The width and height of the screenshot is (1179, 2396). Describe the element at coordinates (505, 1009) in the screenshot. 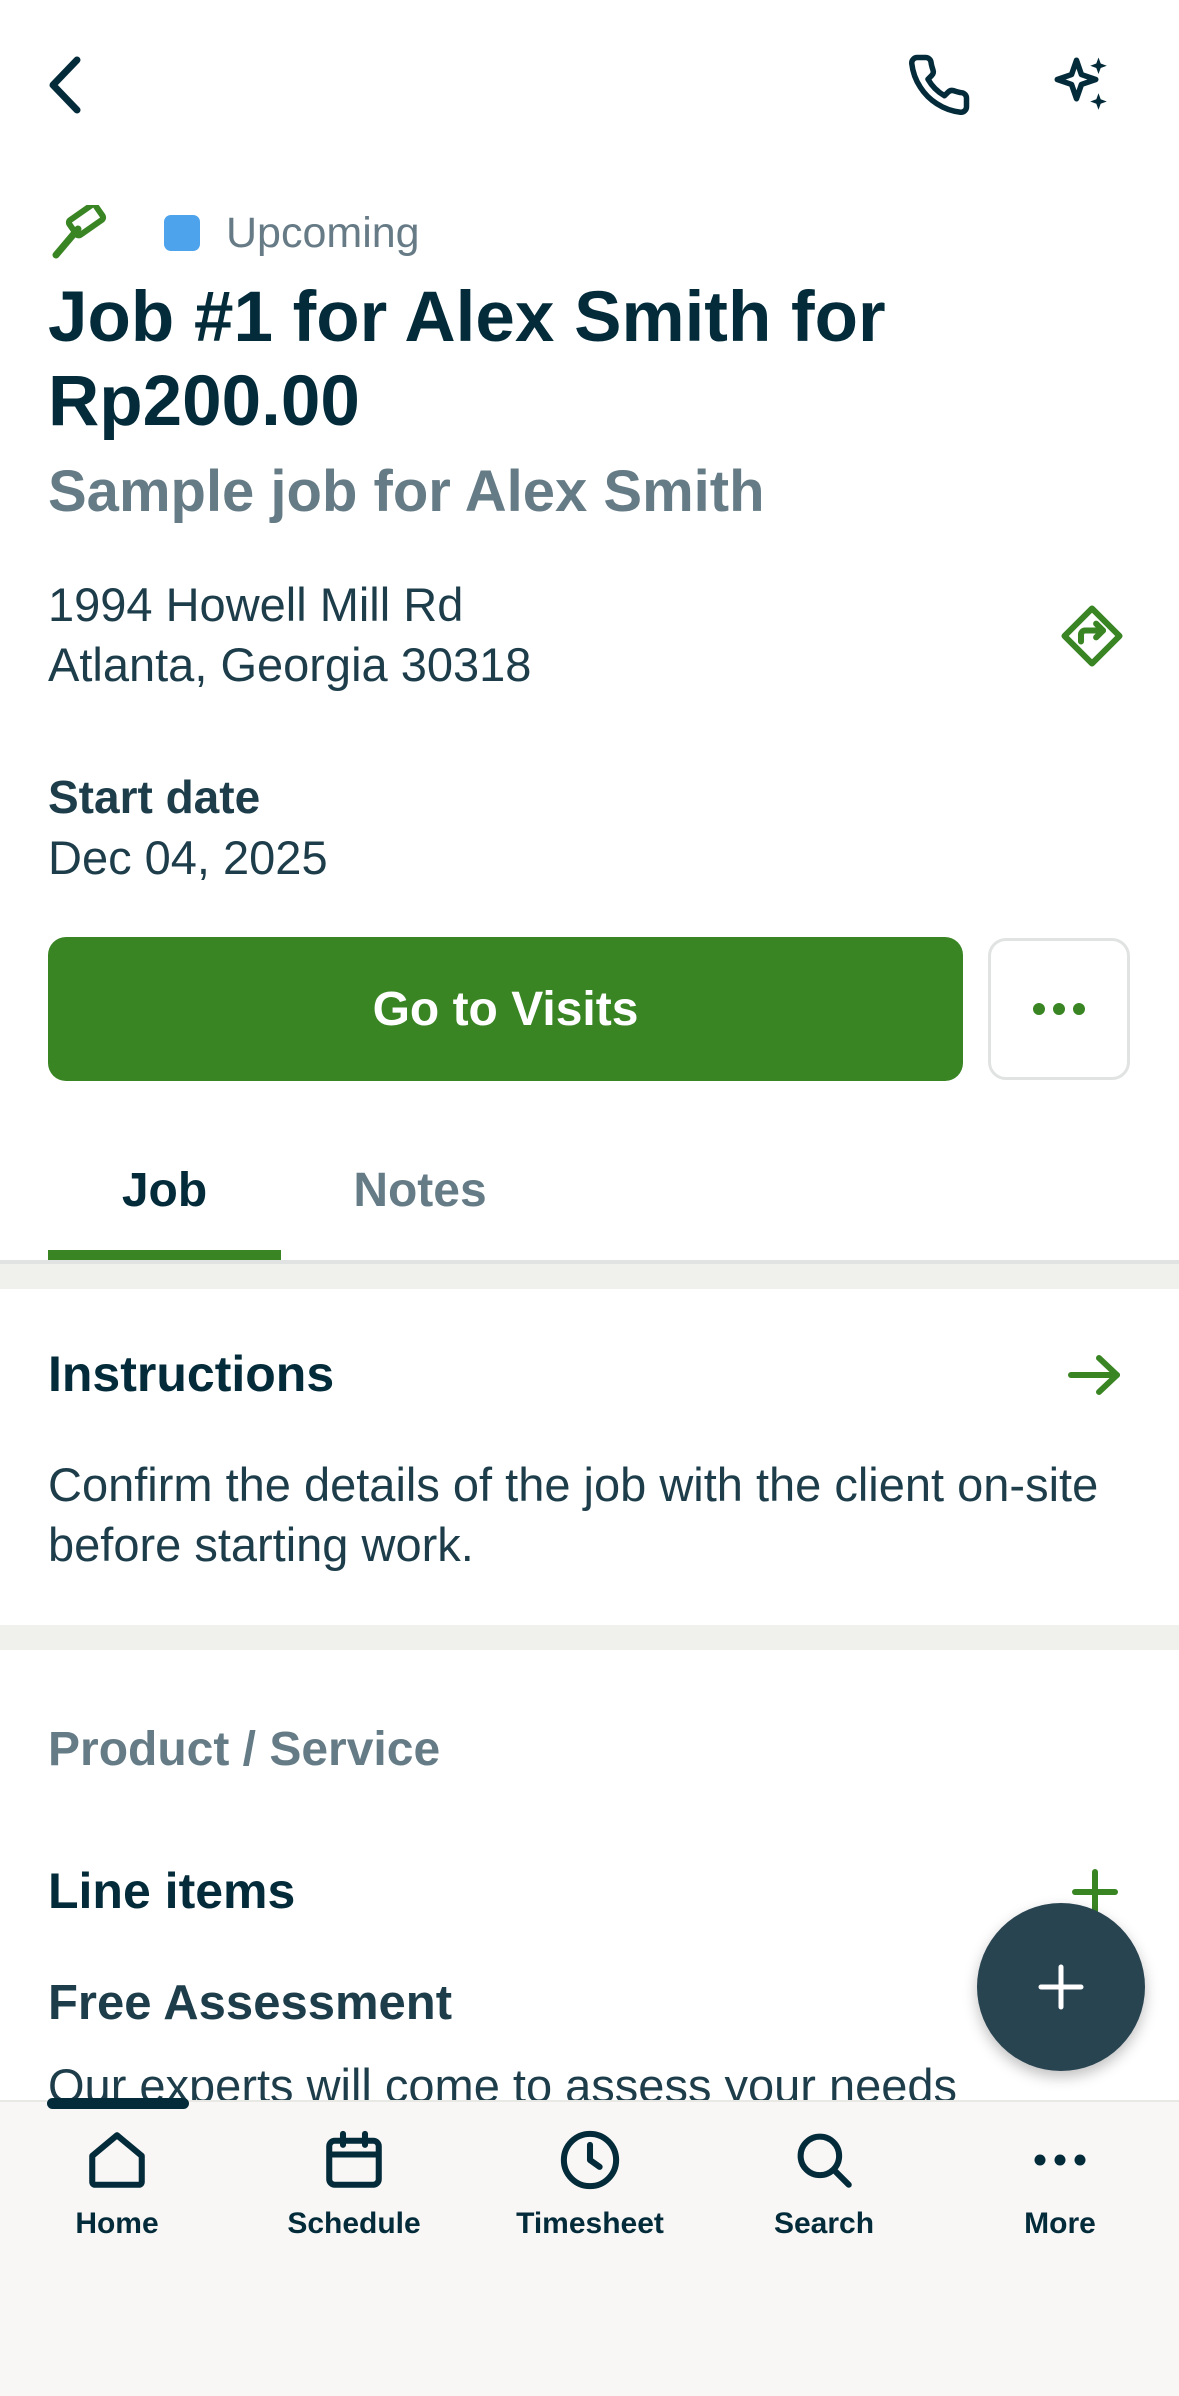

I see `go-to-visits-button: Go to Visits` at that location.